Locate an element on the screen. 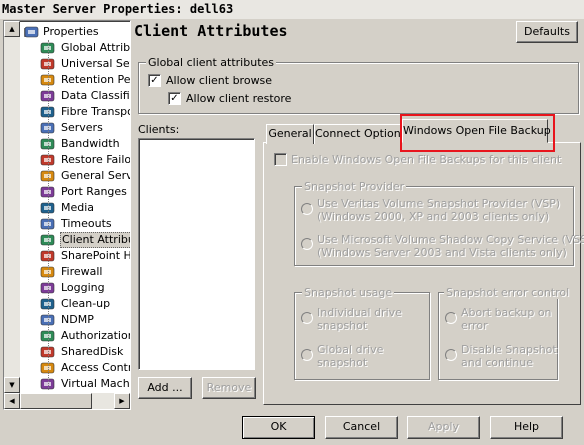 This screenshot has height=445, width=584. tree-item: SharedDisk is located at coordinates (67, 352).